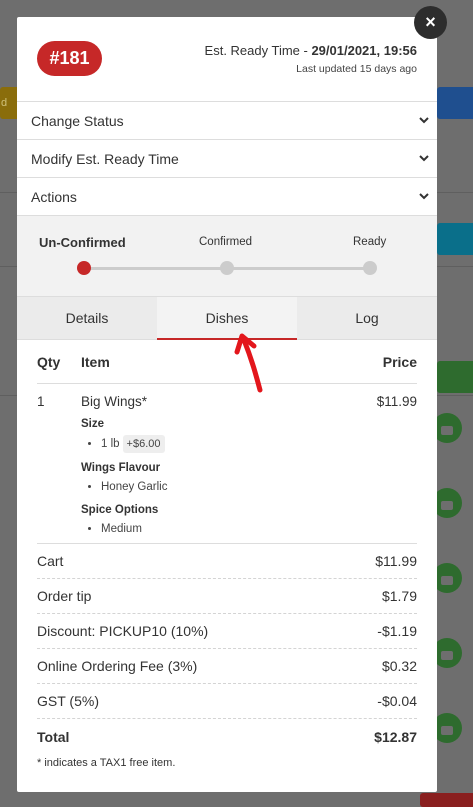 This screenshot has height=807, width=473. What do you see at coordinates (399, 596) in the screenshot?
I see `summary-value: $1.79` at bounding box center [399, 596].